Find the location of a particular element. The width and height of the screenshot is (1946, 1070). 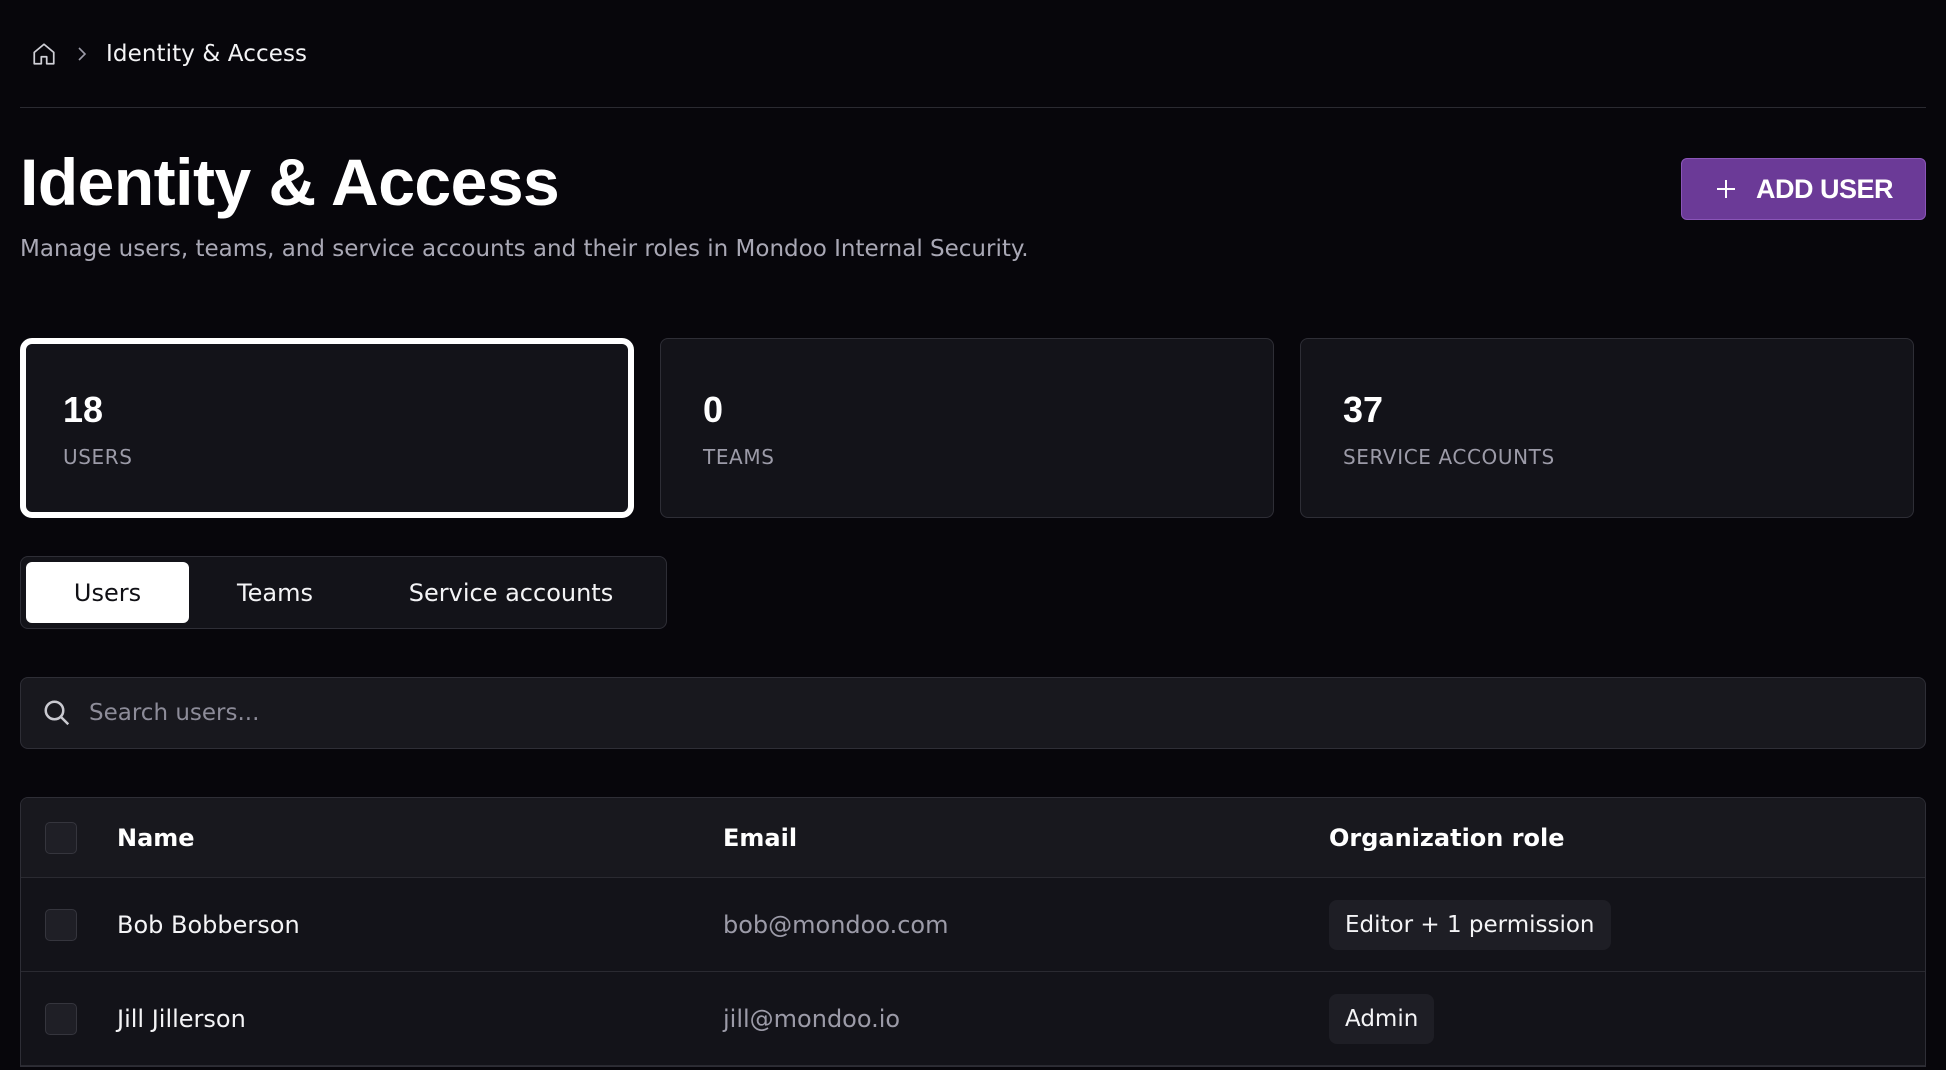

search-bar is located at coordinates (973, 713).